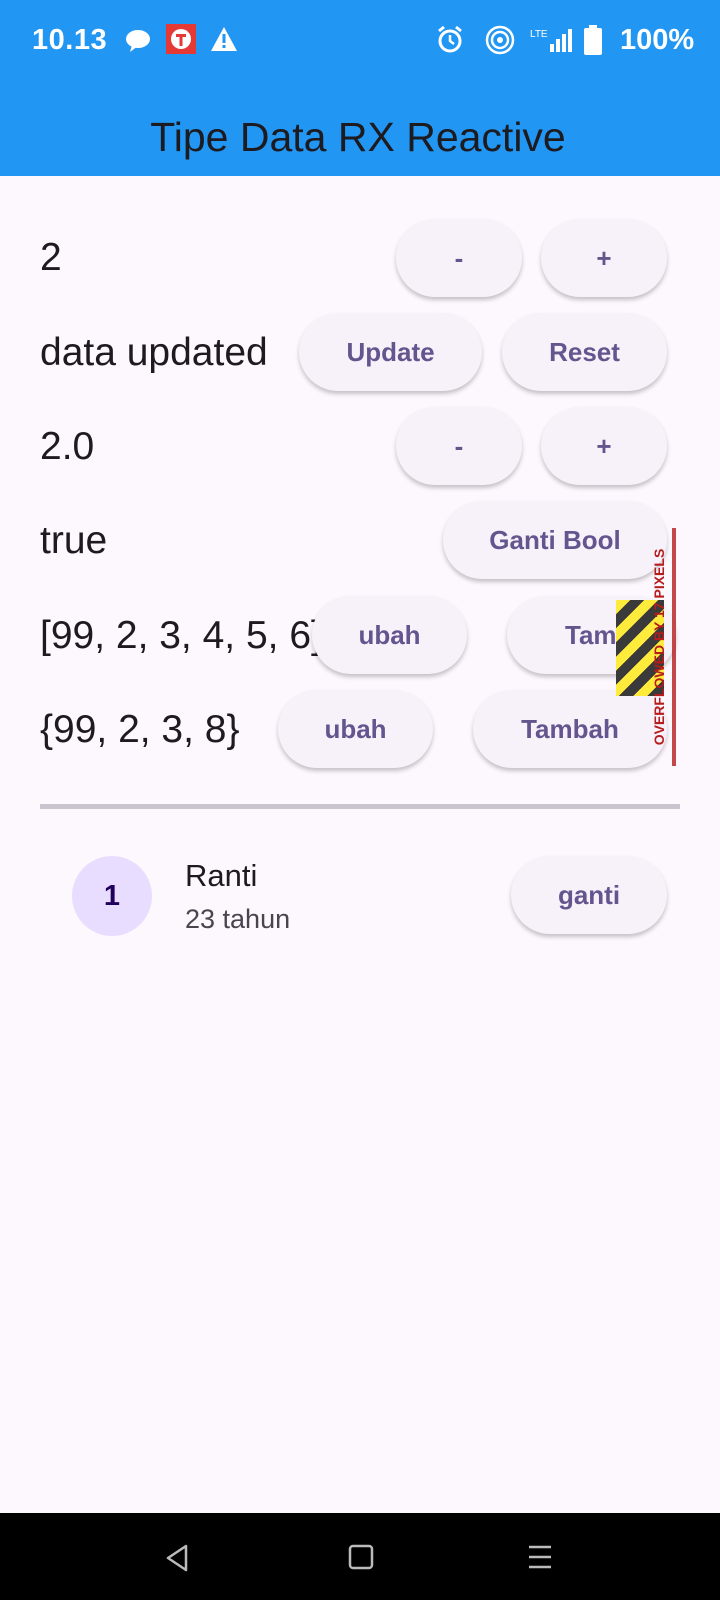 The height and width of the screenshot is (1600, 720). Describe the element at coordinates (570, 729) in the screenshot. I see `set-add-button: Tambah` at that location.